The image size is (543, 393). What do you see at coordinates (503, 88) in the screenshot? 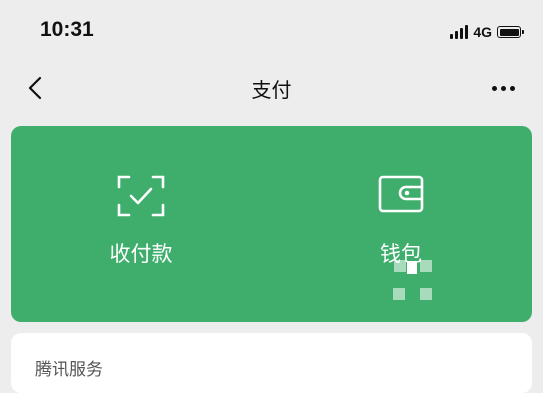
I see `more-button` at bounding box center [503, 88].